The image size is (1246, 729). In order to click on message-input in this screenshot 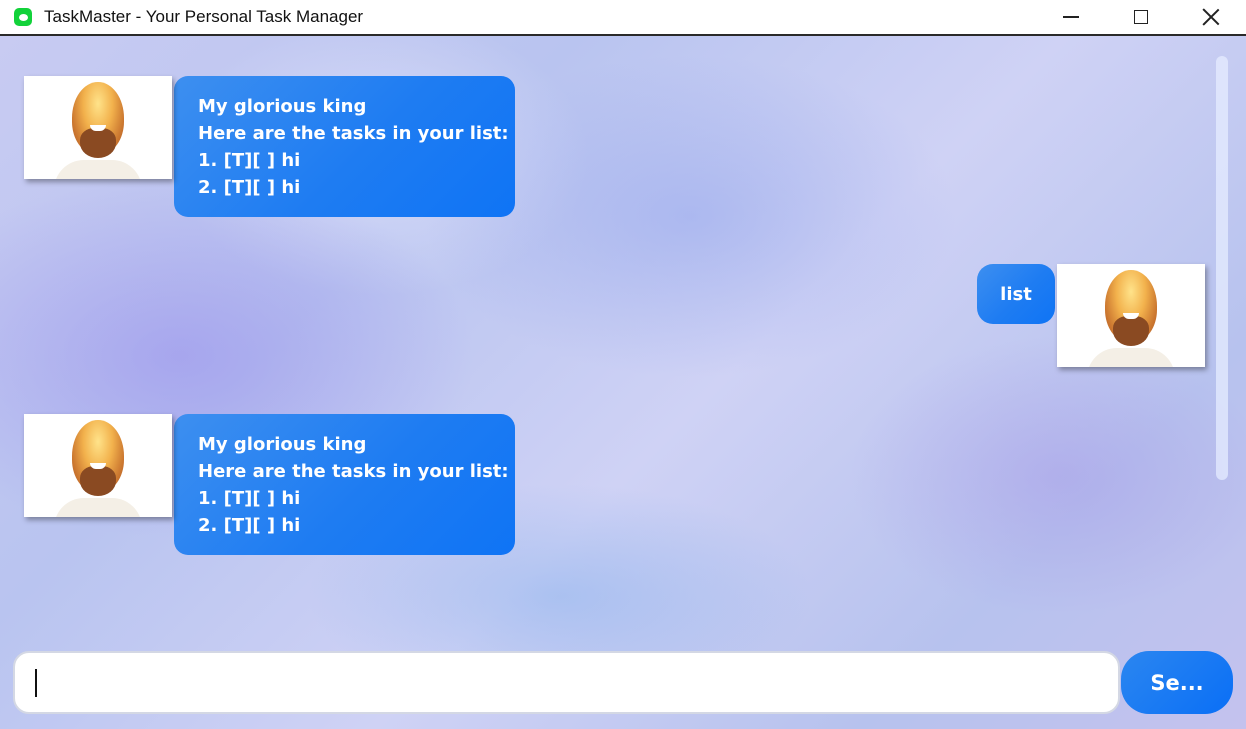, I will do `click(566, 682)`.